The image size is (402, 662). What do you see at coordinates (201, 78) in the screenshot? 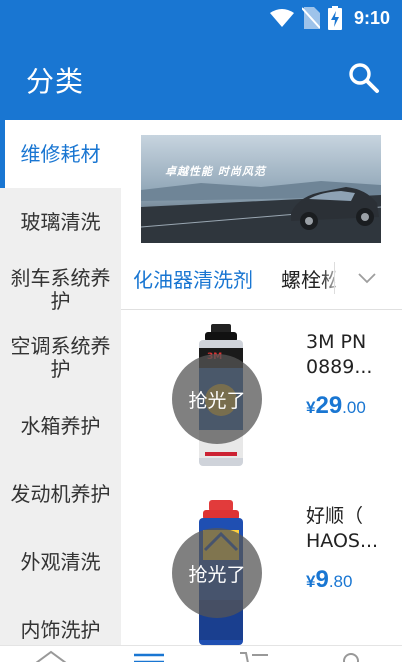
I see `app-bar: 分类` at bounding box center [201, 78].